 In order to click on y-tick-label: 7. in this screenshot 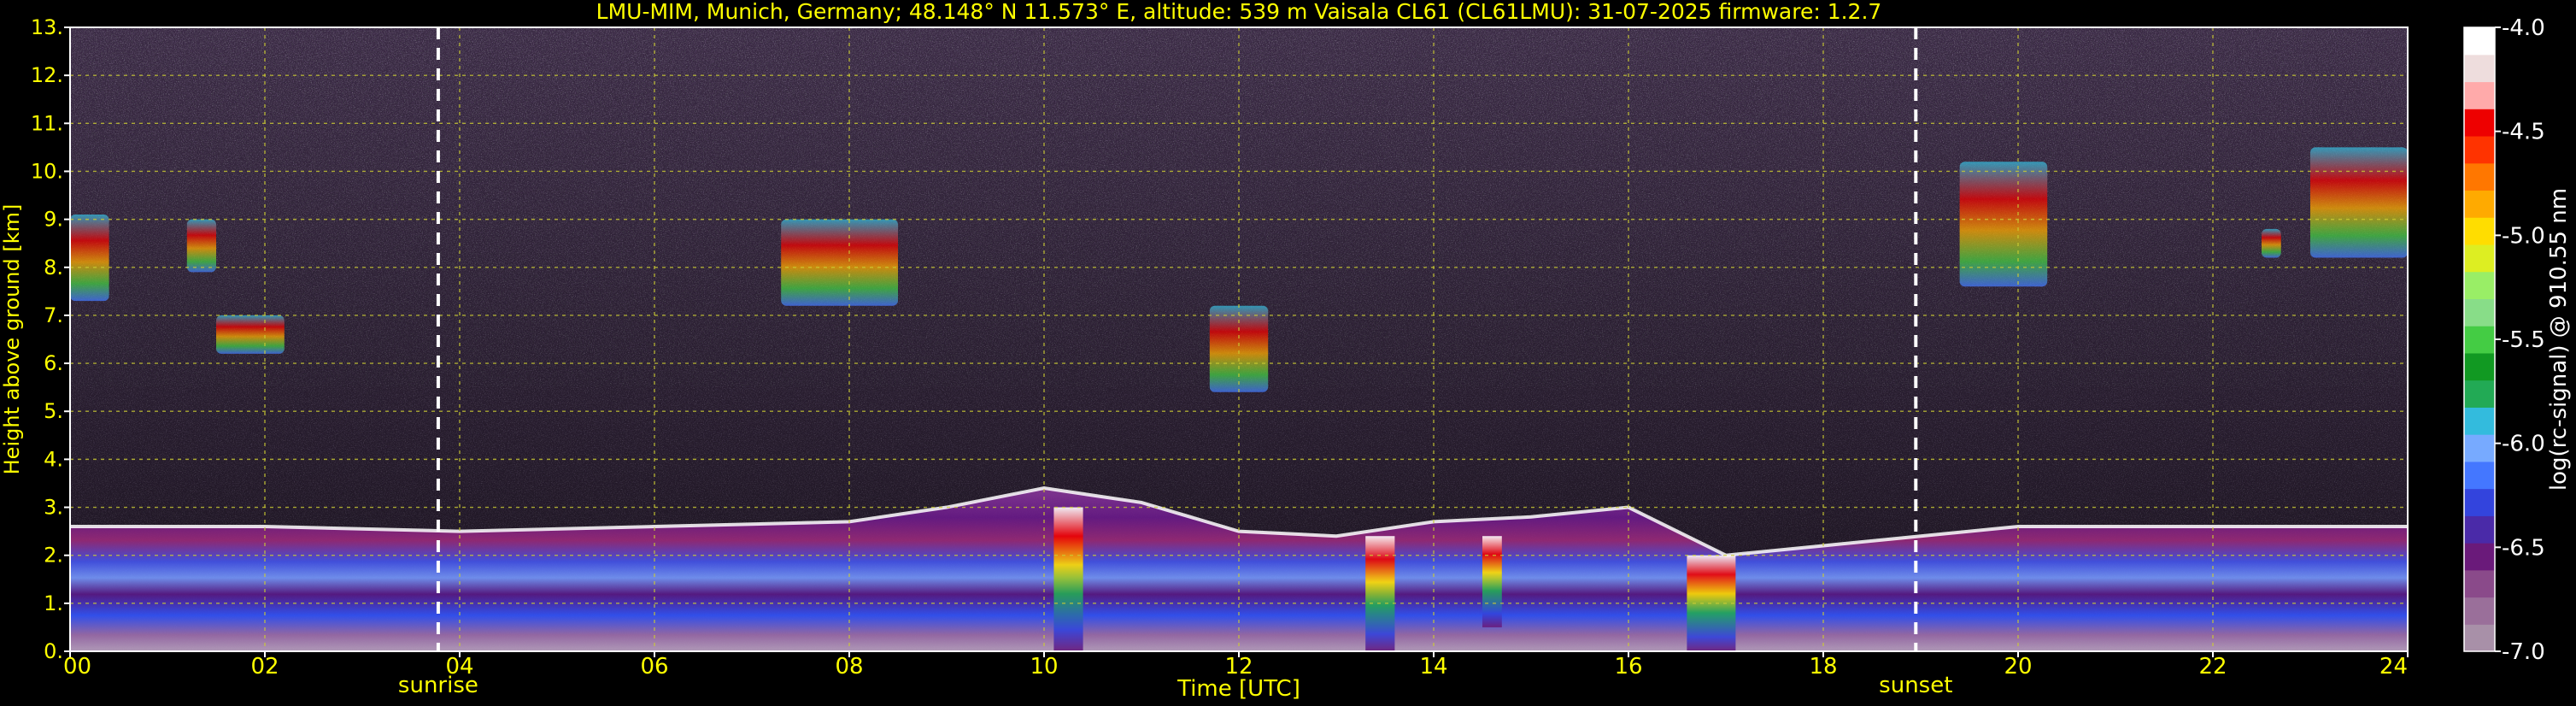, I will do `click(53, 315)`.